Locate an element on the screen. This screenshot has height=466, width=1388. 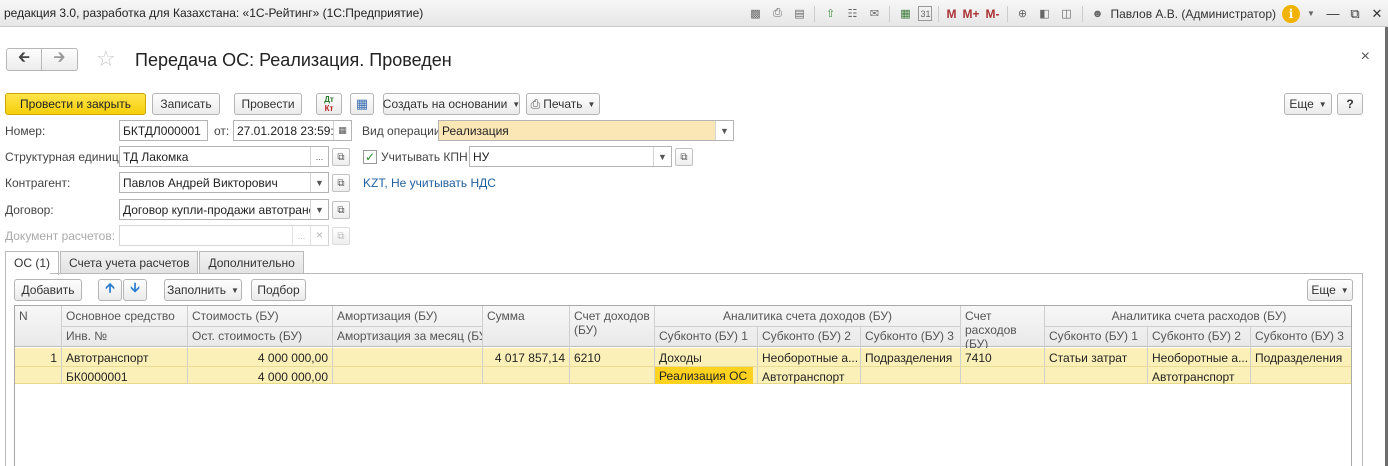
dtkt-button: Дт Кт is located at coordinates (329, 104).